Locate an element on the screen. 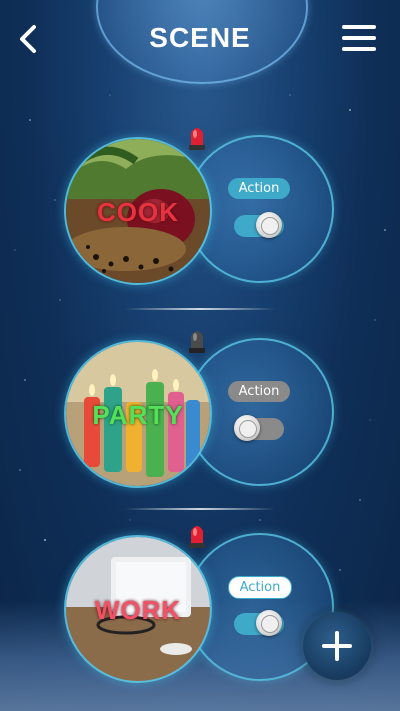 The height and width of the screenshot is (711, 400). scene-photo-cook: COOK is located at coordinates (138, 211).